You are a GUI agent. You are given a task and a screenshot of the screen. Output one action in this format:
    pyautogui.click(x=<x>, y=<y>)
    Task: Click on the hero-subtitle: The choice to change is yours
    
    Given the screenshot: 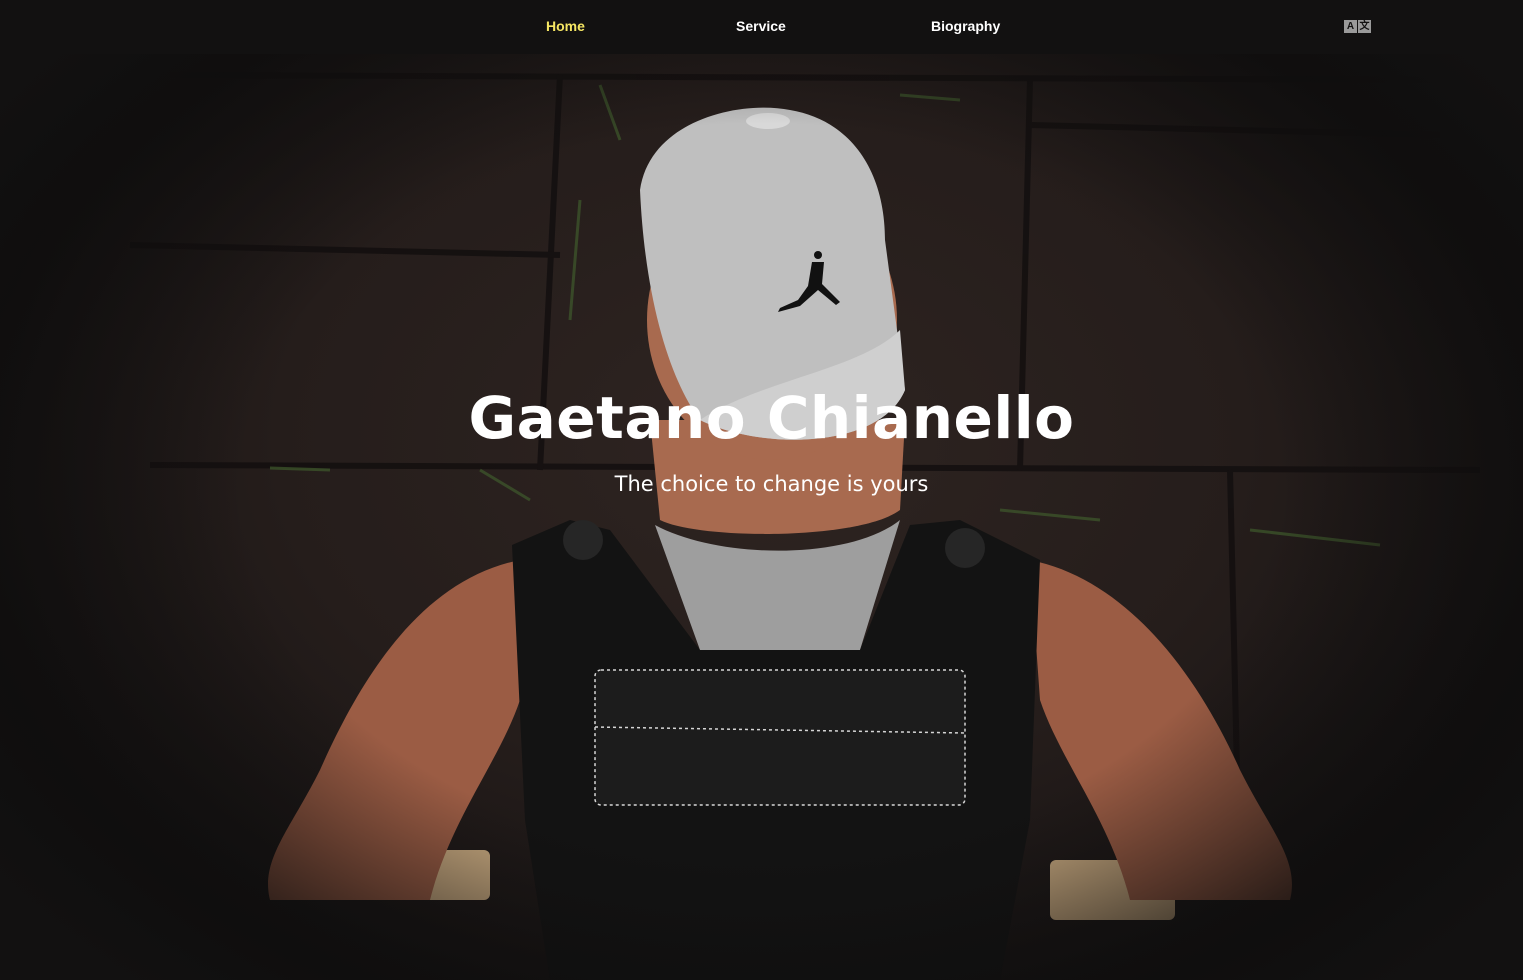 What is the action you would take?
    pyautogui.click(x=771, y=484)
    